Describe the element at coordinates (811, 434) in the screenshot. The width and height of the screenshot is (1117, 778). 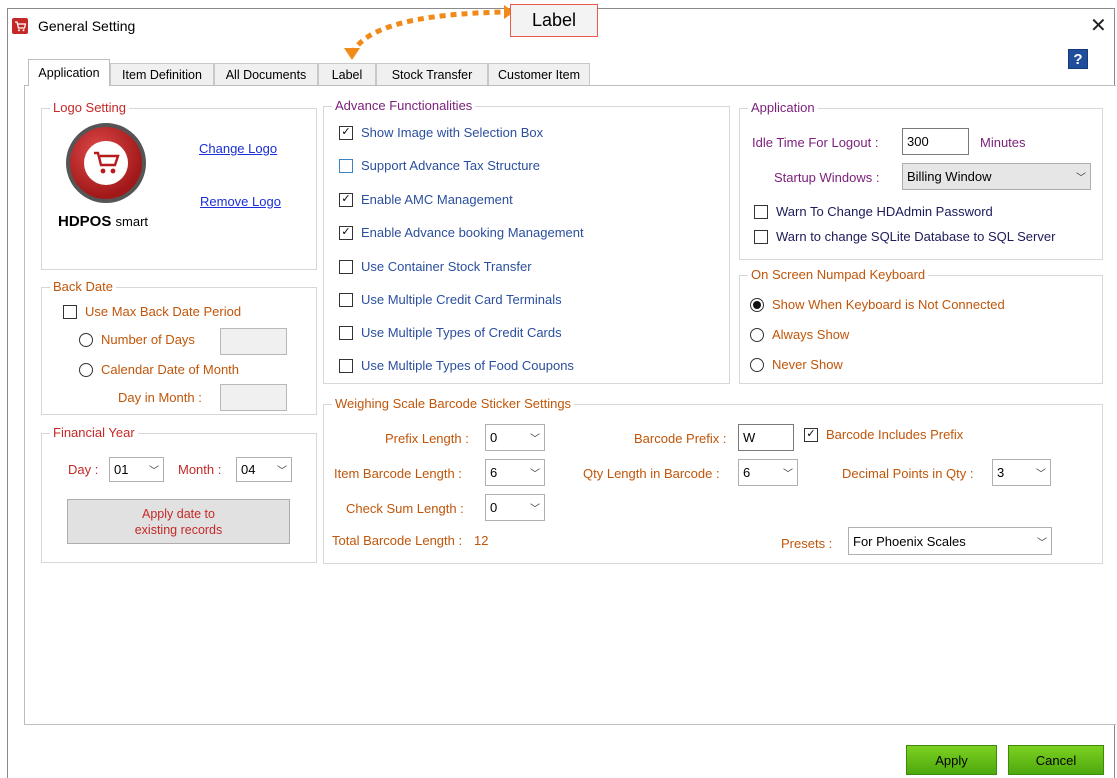
I see `barcode-includes-prefix-checkbox: ✓` at that location.